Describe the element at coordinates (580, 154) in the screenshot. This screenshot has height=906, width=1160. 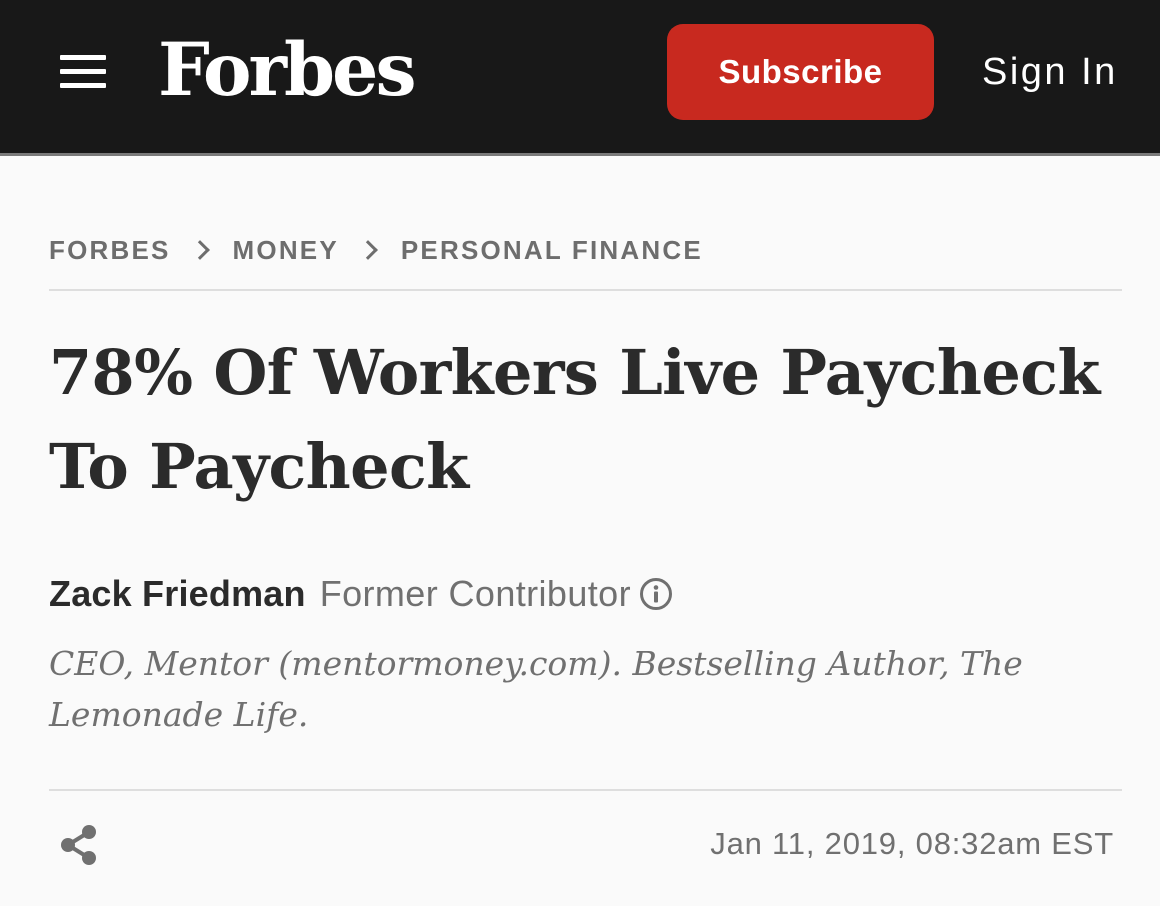
I see `header-divider` at that location.